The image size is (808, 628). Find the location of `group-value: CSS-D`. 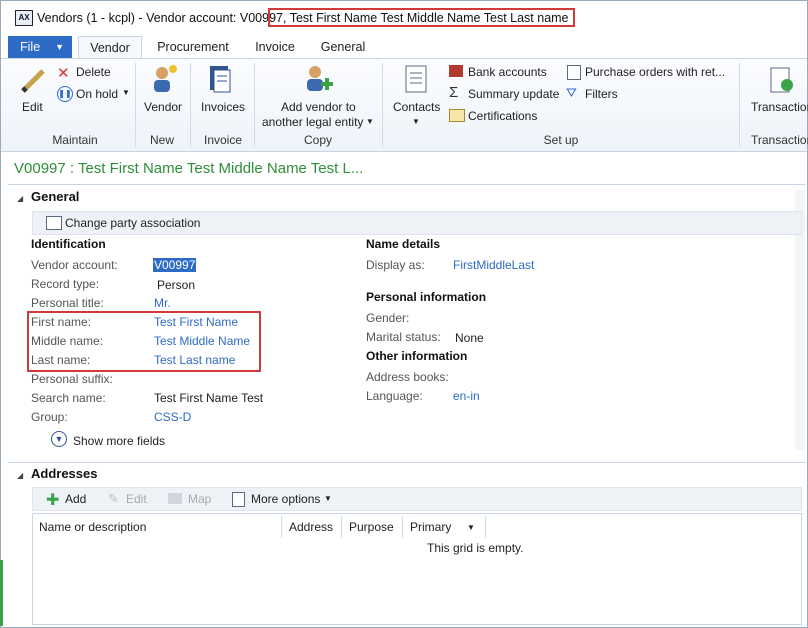

group-value: CSS-D is located at coordinates (172, 417).